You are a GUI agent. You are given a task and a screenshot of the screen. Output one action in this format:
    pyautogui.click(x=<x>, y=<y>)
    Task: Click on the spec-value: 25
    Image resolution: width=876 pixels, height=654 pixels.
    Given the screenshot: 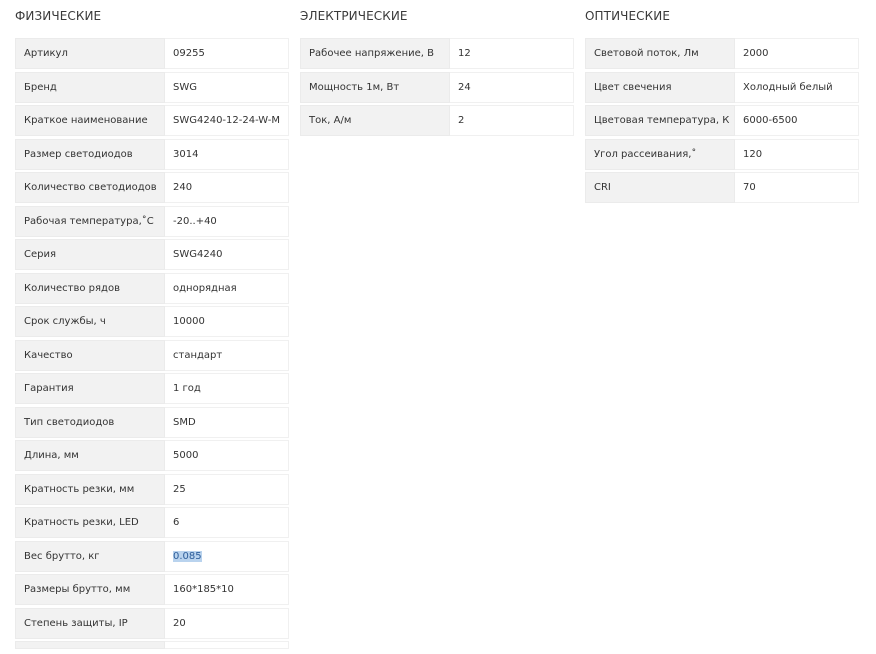 What is the action you would take?
    pyautogui.click(x=227, y=489)
    